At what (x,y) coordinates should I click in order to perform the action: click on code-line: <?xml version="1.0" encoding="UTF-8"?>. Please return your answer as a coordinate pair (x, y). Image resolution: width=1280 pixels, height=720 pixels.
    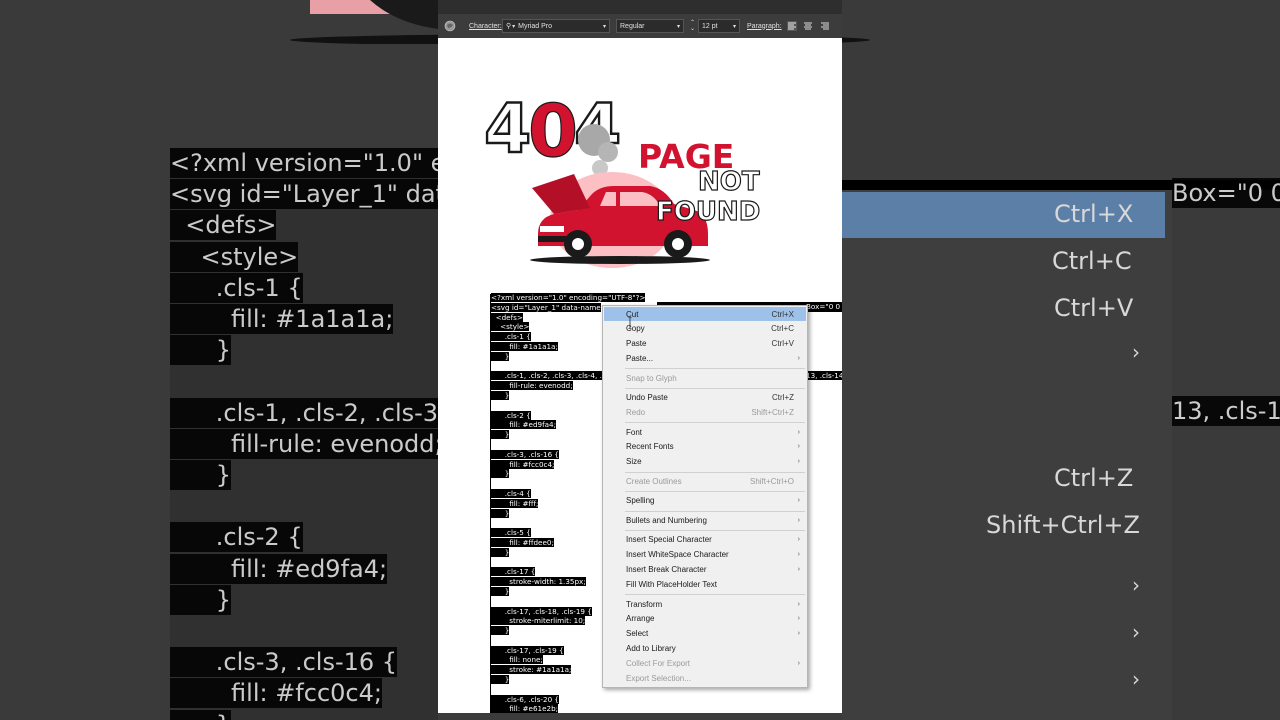
    Looking at the image, I should click on (568, 298).